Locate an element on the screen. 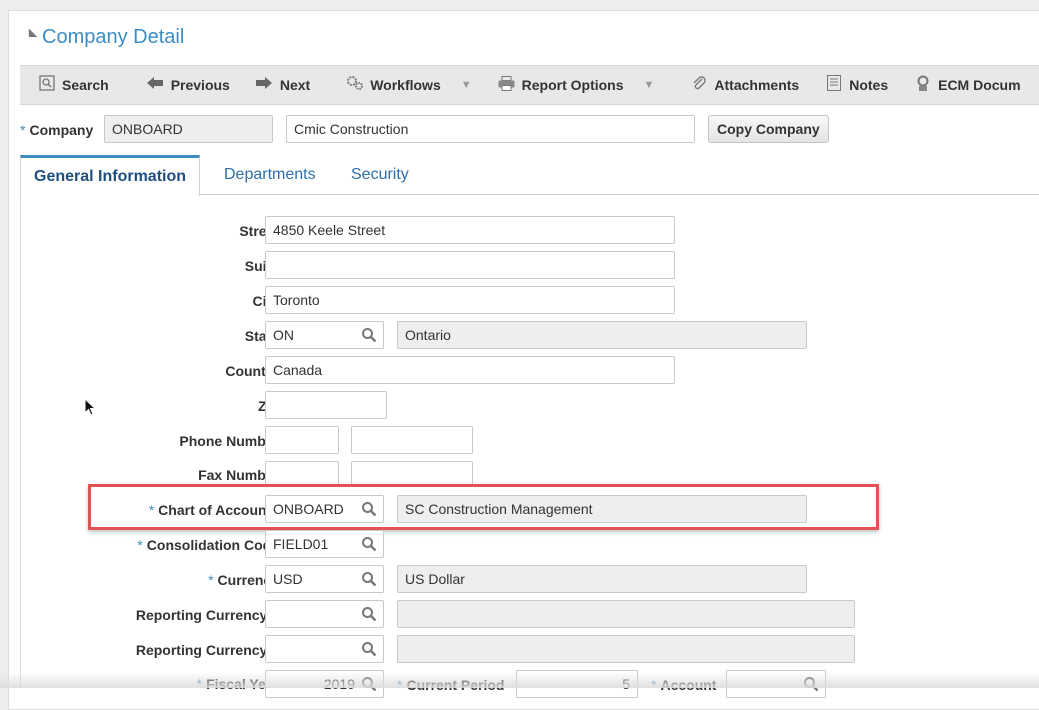 This screenshot has height=710, width=1039. workflows-button: Workflows ▼ is located at coordinates (409, 85).